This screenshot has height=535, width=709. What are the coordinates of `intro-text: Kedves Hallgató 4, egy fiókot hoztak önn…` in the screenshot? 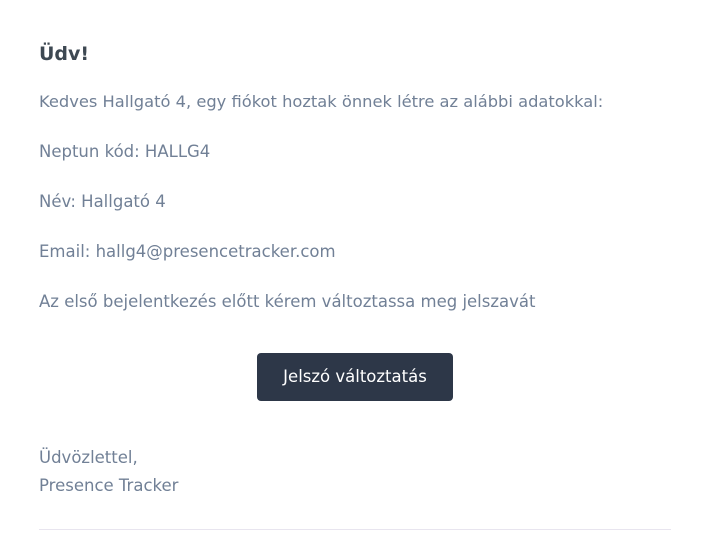 It's located at (321, 101).